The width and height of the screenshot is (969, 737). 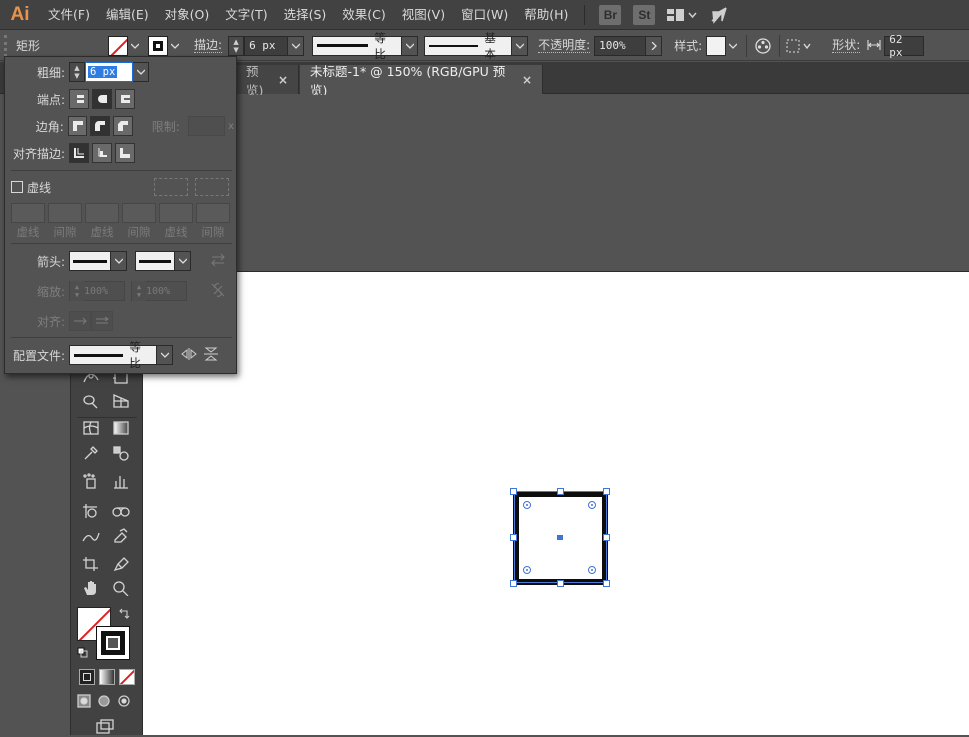 I want to click on arrow-extend-icon, so click(x=80, y=321).